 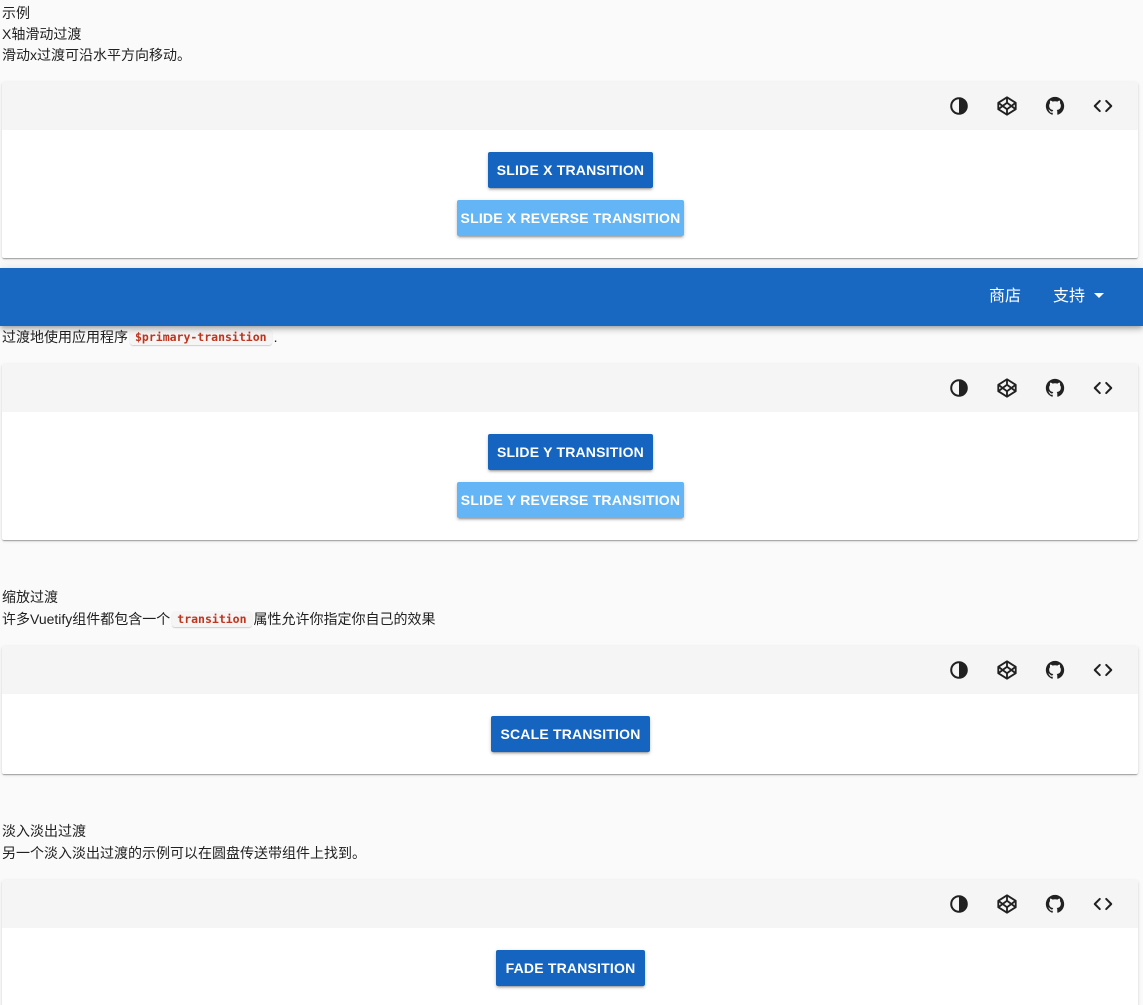 I want to click on section-subheading: X轴滑动过渡, so click(x=42, y=34).